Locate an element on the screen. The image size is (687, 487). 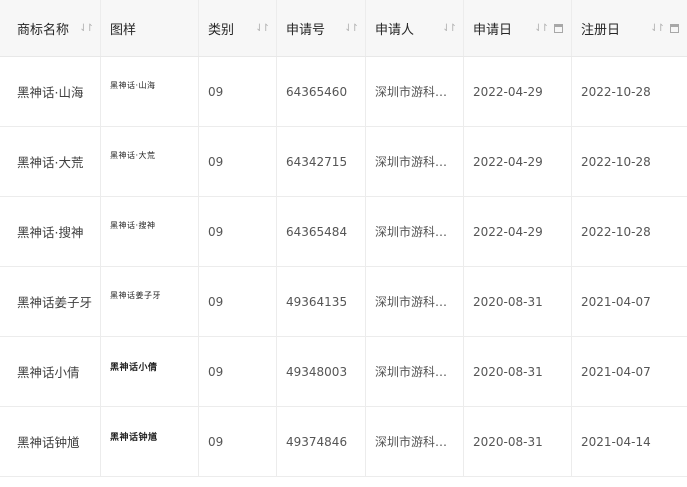
column-label: 类别 is located at coordinates (221, 30).